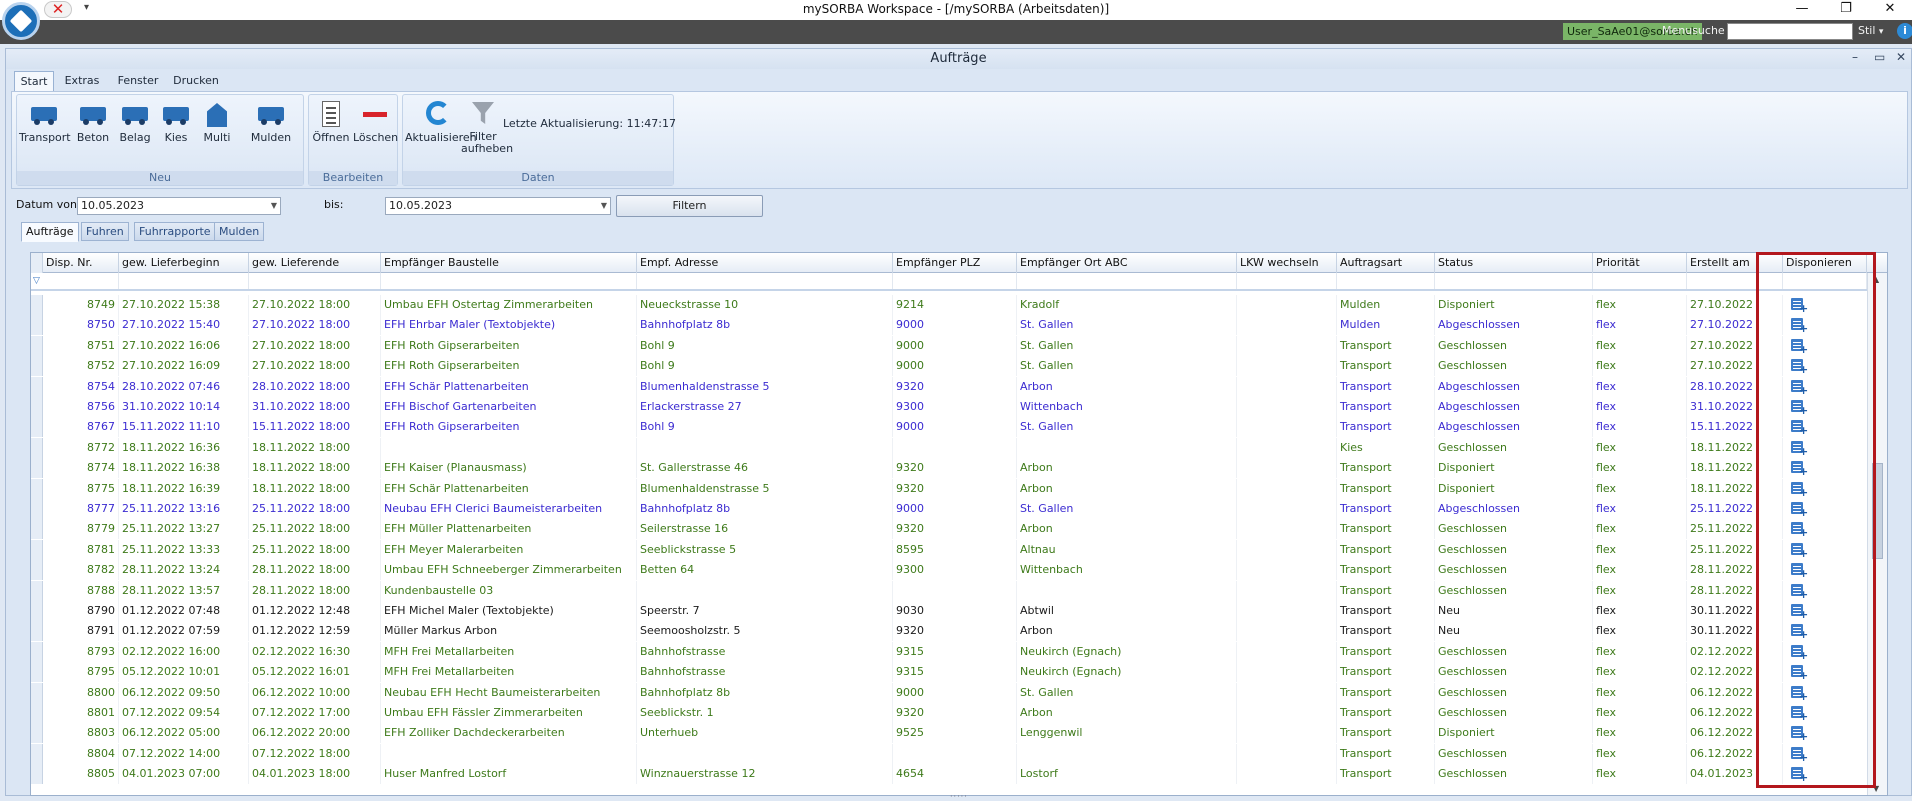  Describe the element at coordinates (1855, 57) in the screenshot. I see `inner-minimize-button: –` at that location.